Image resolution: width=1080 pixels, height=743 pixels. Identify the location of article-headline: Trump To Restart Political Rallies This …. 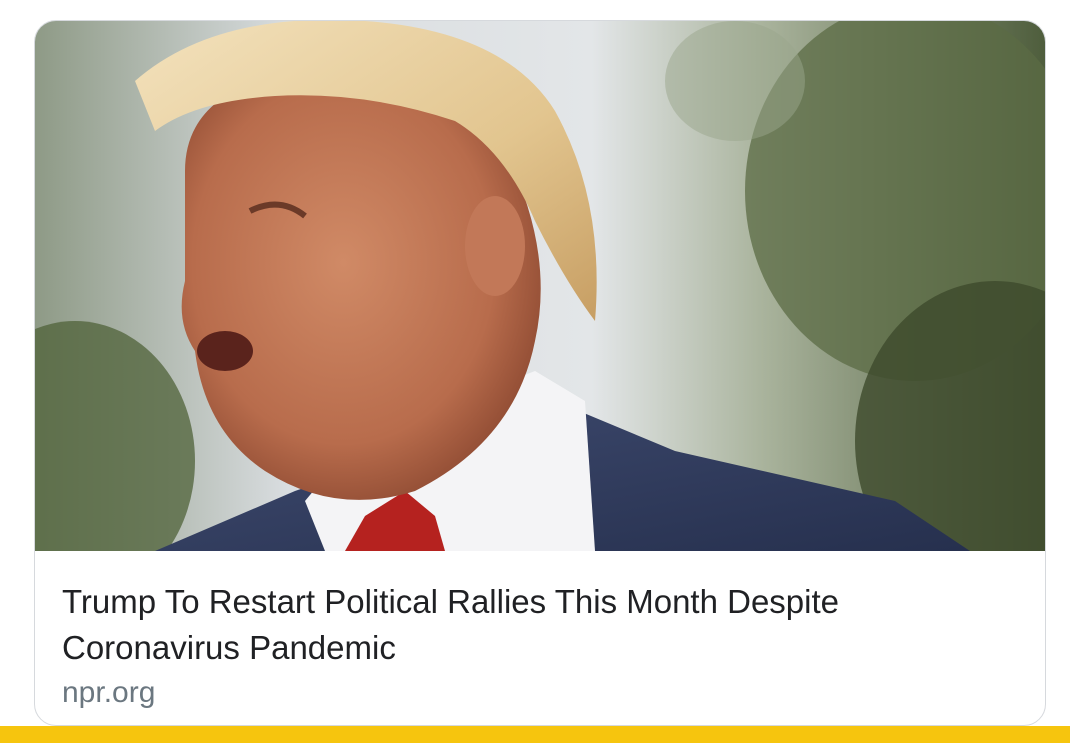
(532, 625).